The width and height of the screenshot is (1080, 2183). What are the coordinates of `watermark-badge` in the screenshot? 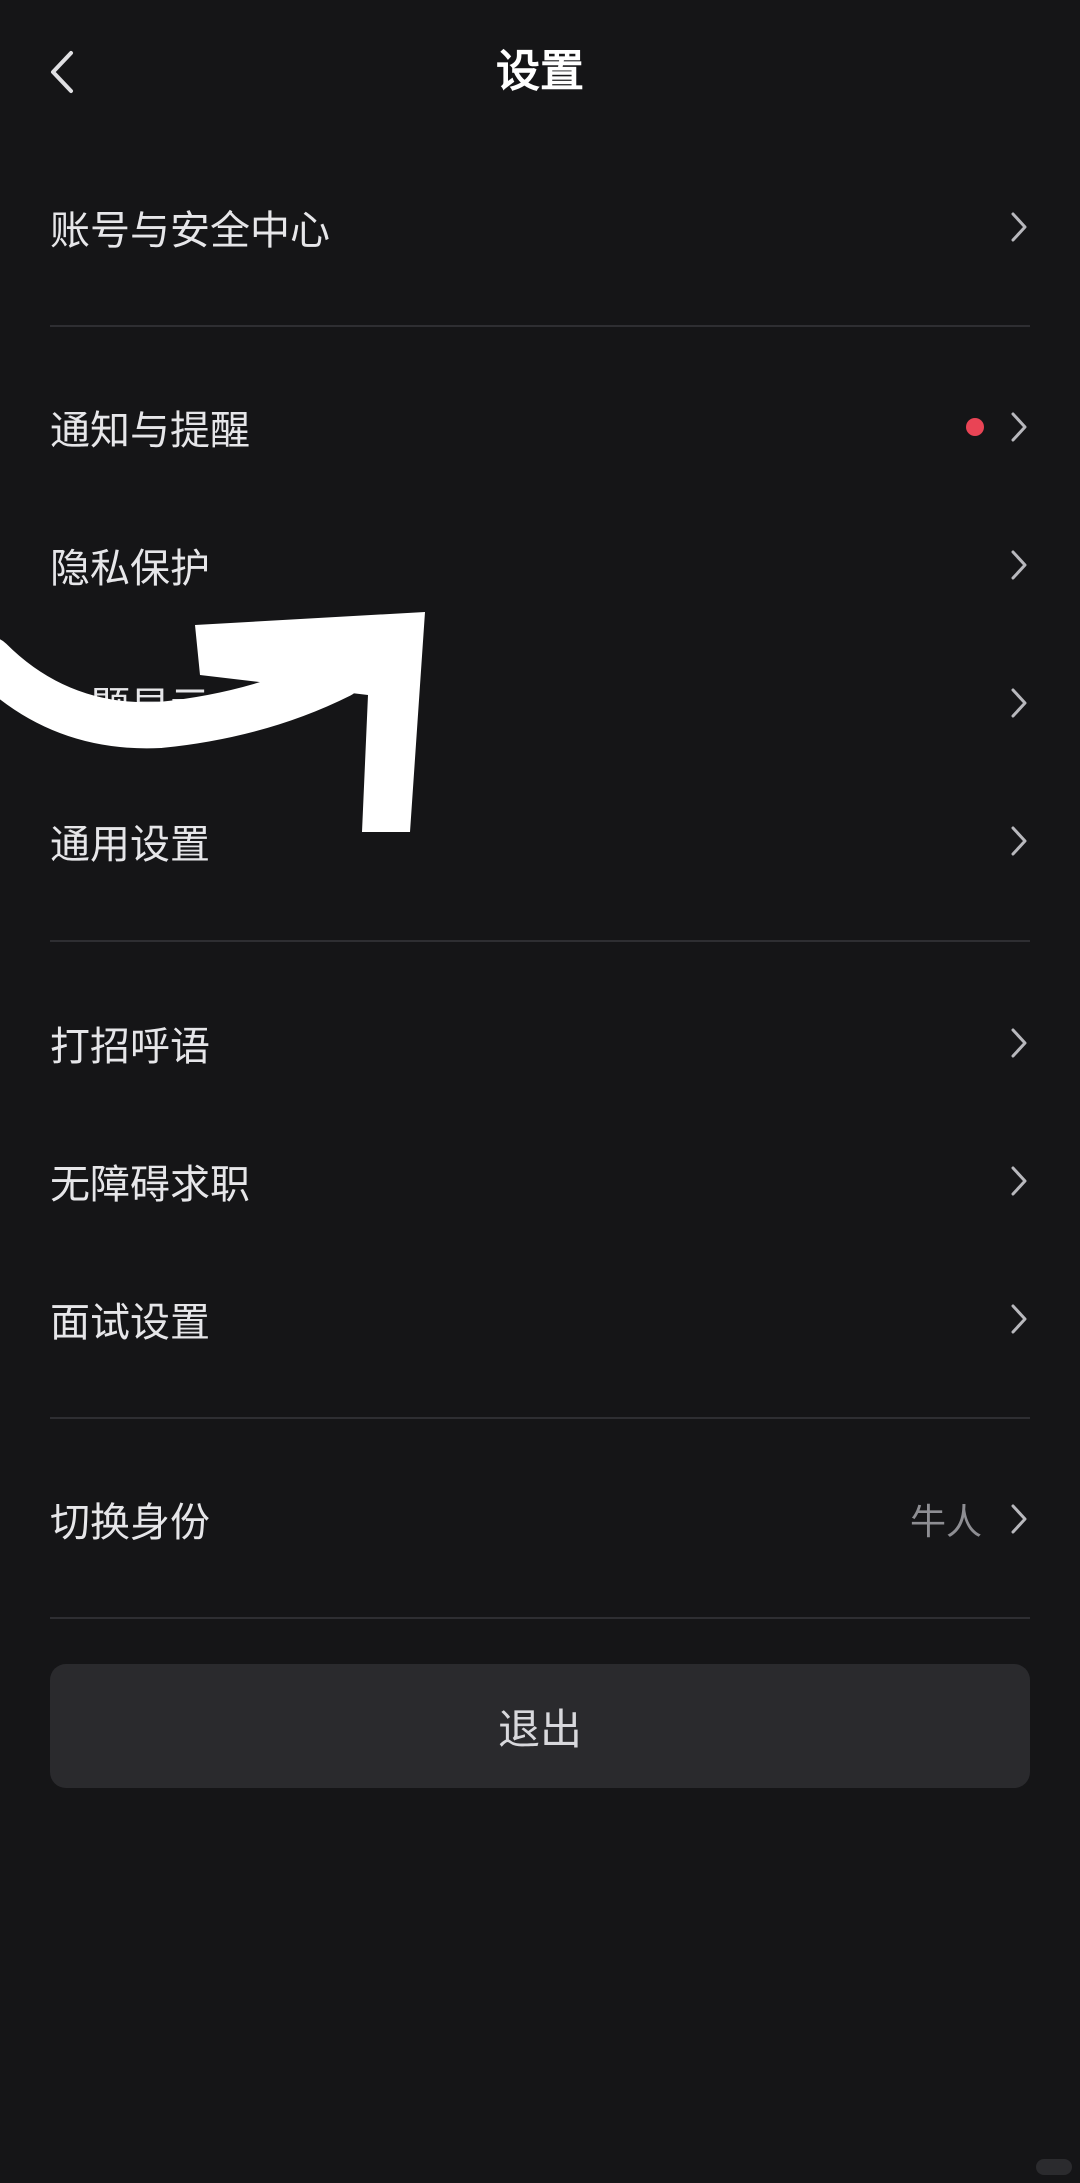 It's located at (1054, 2167).